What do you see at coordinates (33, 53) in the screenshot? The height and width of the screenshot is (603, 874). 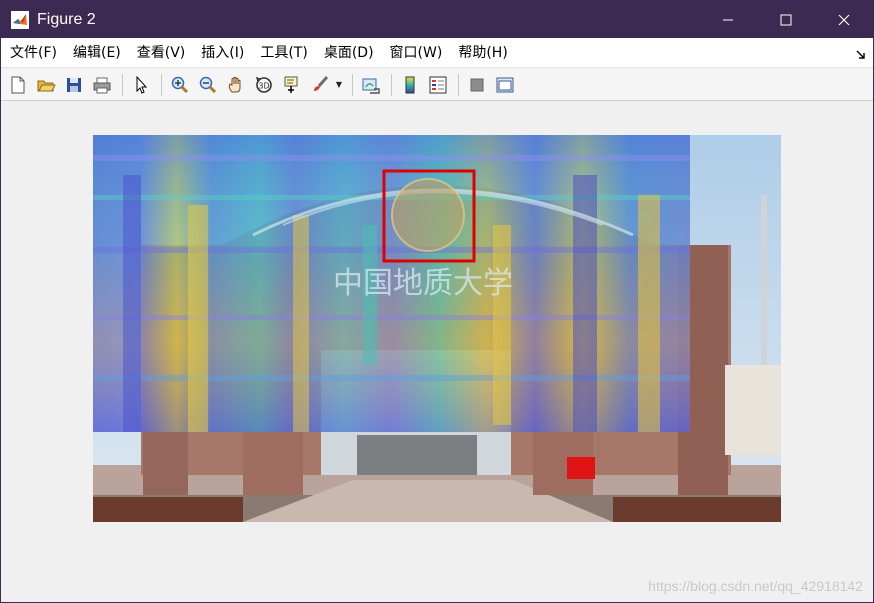 I see `menu-file: 文件(F)` at bounding box center [33, 53].